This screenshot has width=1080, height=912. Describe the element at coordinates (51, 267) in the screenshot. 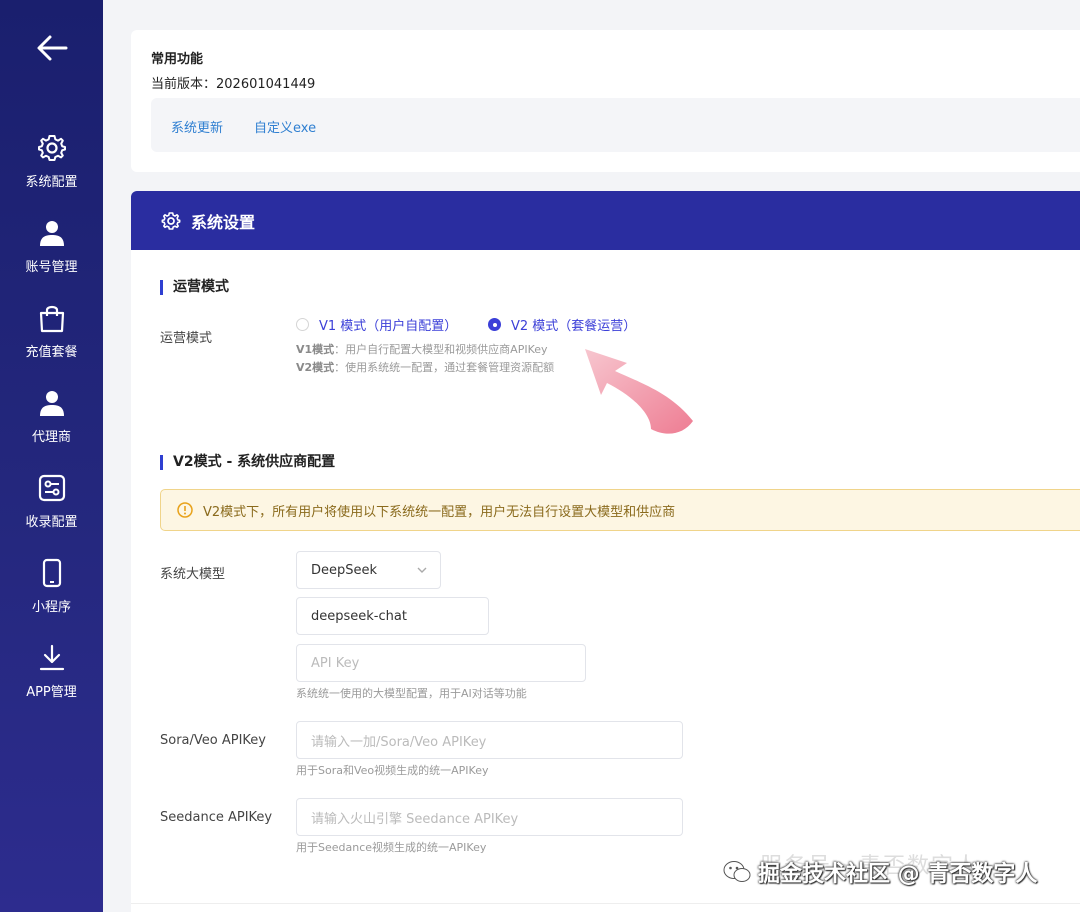

I see `sidebar-item-label: 账号管理` at that location.